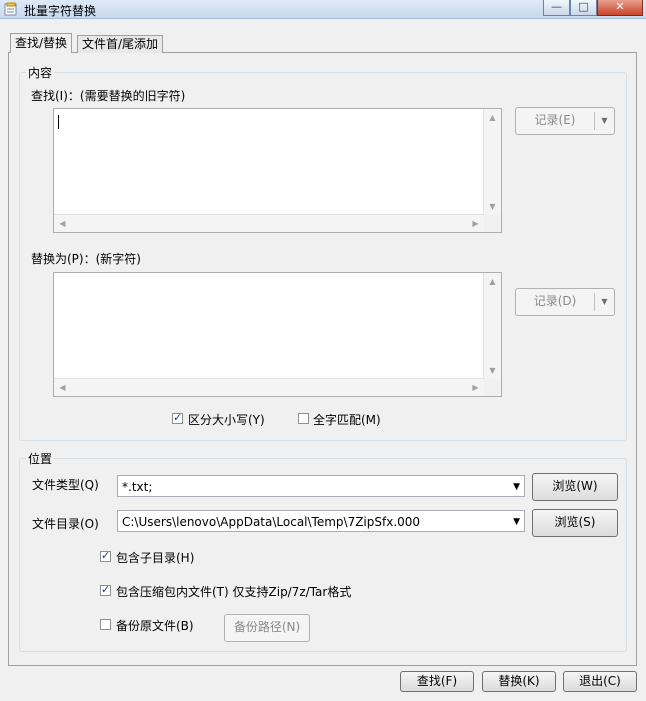 The image size is (646, 701). Describe the element at coordinates (65, 485) in the screenshot. I see `file-type-label: 文件类型(Q)` at that location.